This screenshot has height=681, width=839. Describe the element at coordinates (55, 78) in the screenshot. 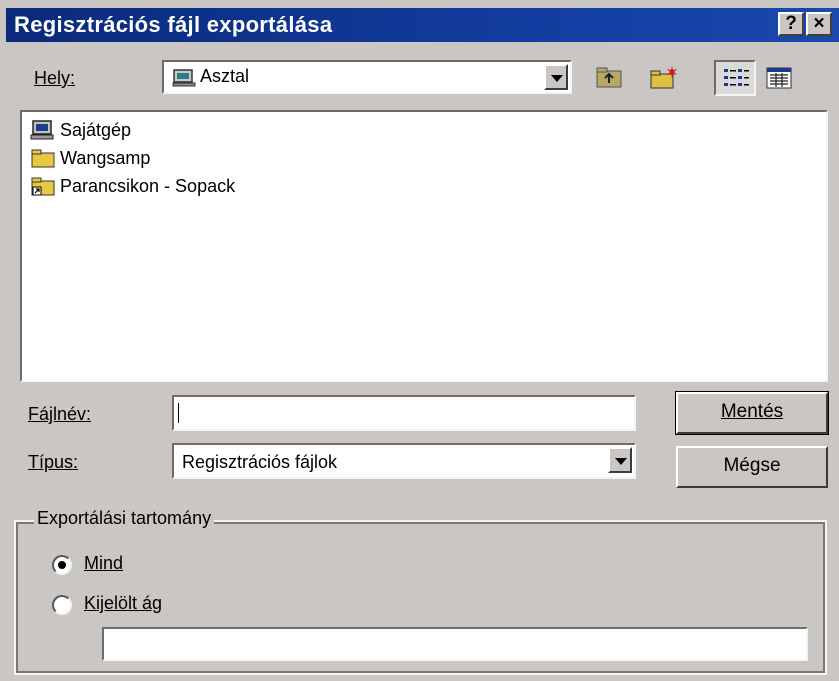

I see `location-label: Hely:` at that location.